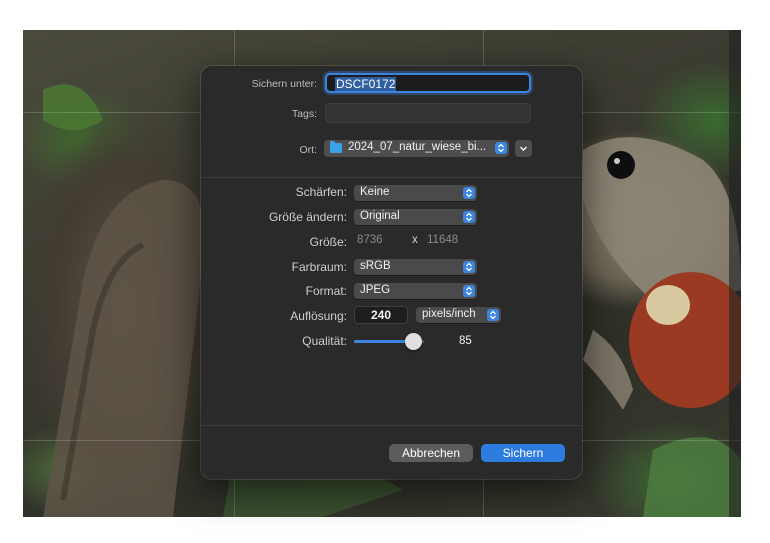 The height and width of the screenshot is (543, 770). What do you see at coordinates (443, 240) in the screenshot?
I see `size-height-field: 11648` at bounding box center [443, 240].